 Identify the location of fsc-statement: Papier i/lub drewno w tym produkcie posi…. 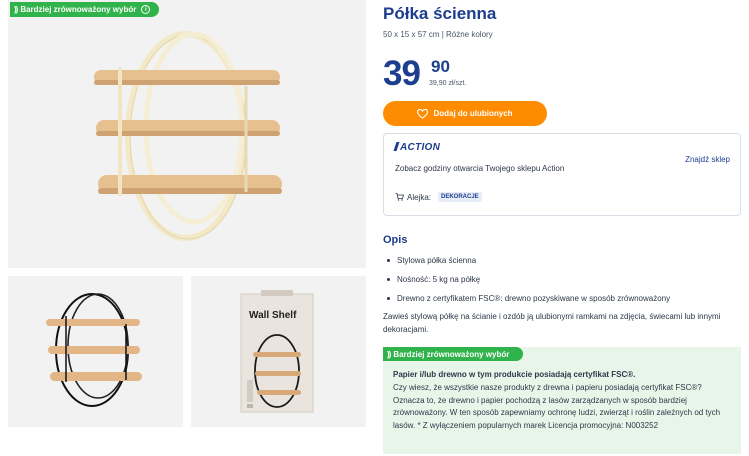
(514, 374).